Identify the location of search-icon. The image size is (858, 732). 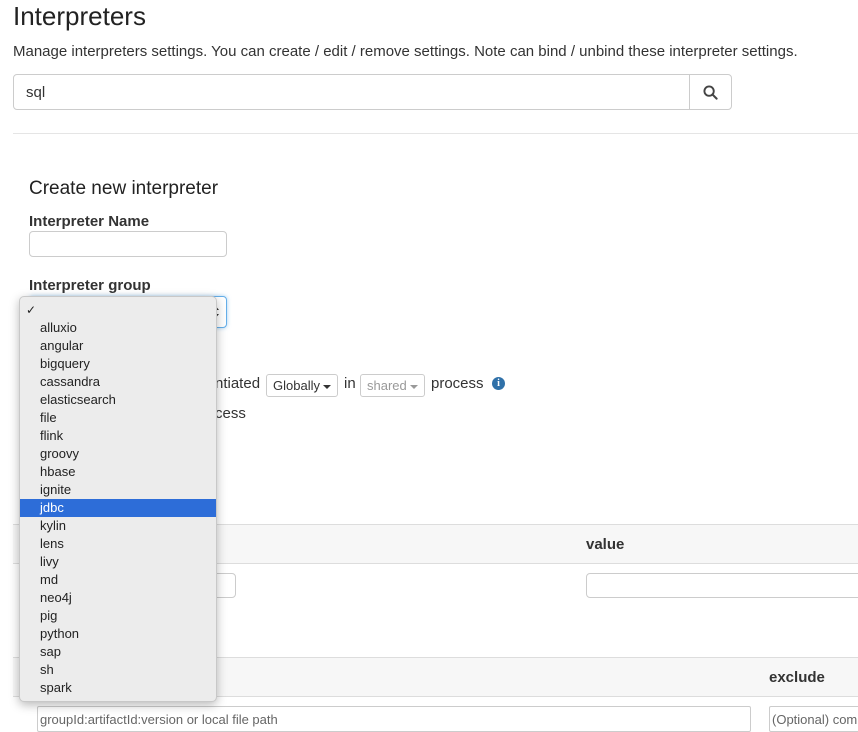
(710, 92).